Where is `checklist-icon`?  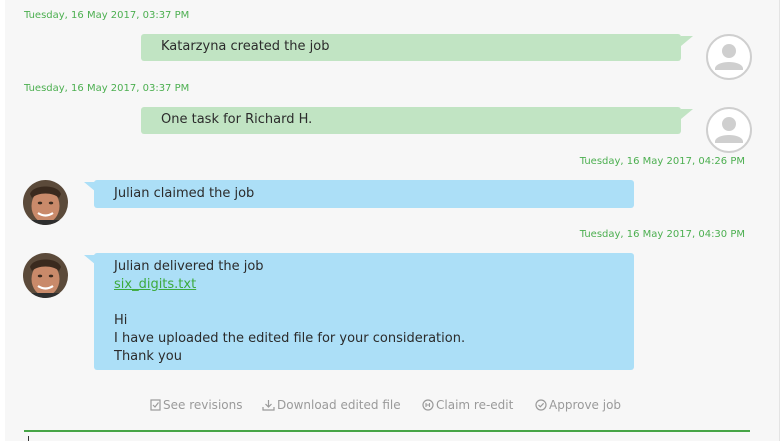
checklist-icon is located at coordinates (155, 405).